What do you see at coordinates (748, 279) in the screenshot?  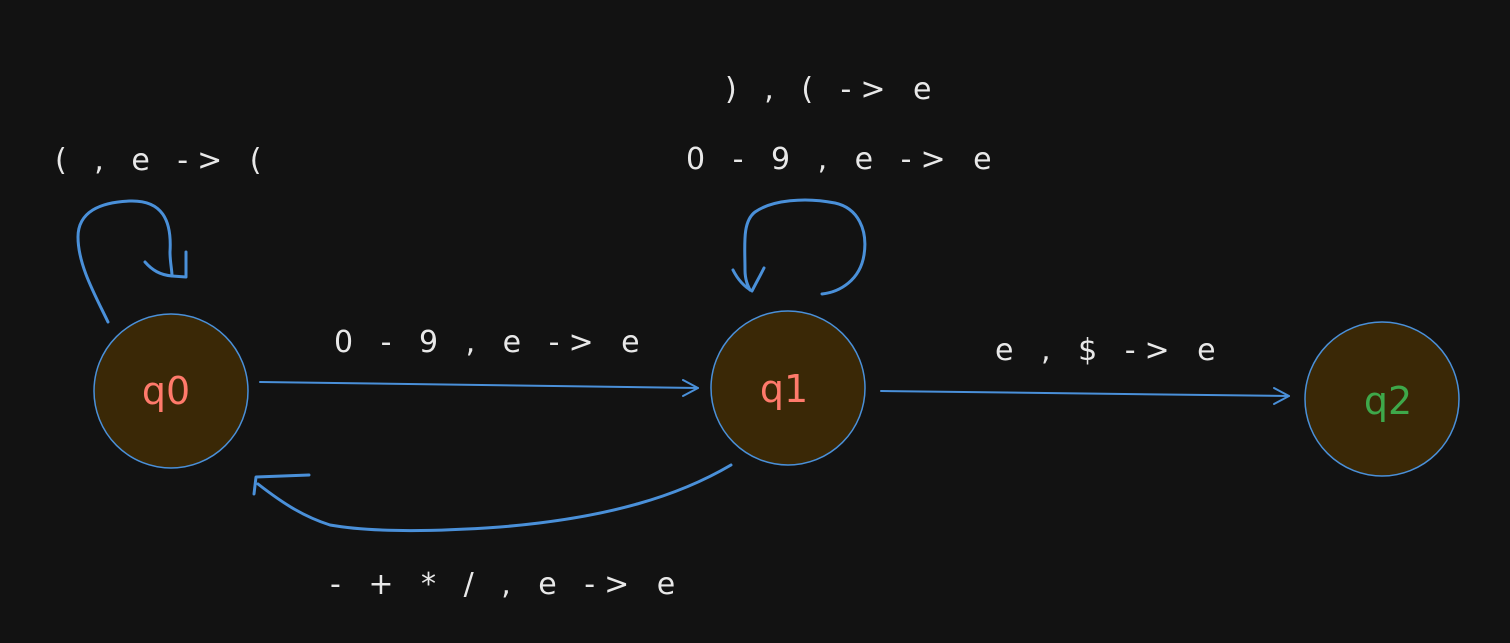 I see `q1-self-loop-arrowhead` at bounding box center [748, 279].